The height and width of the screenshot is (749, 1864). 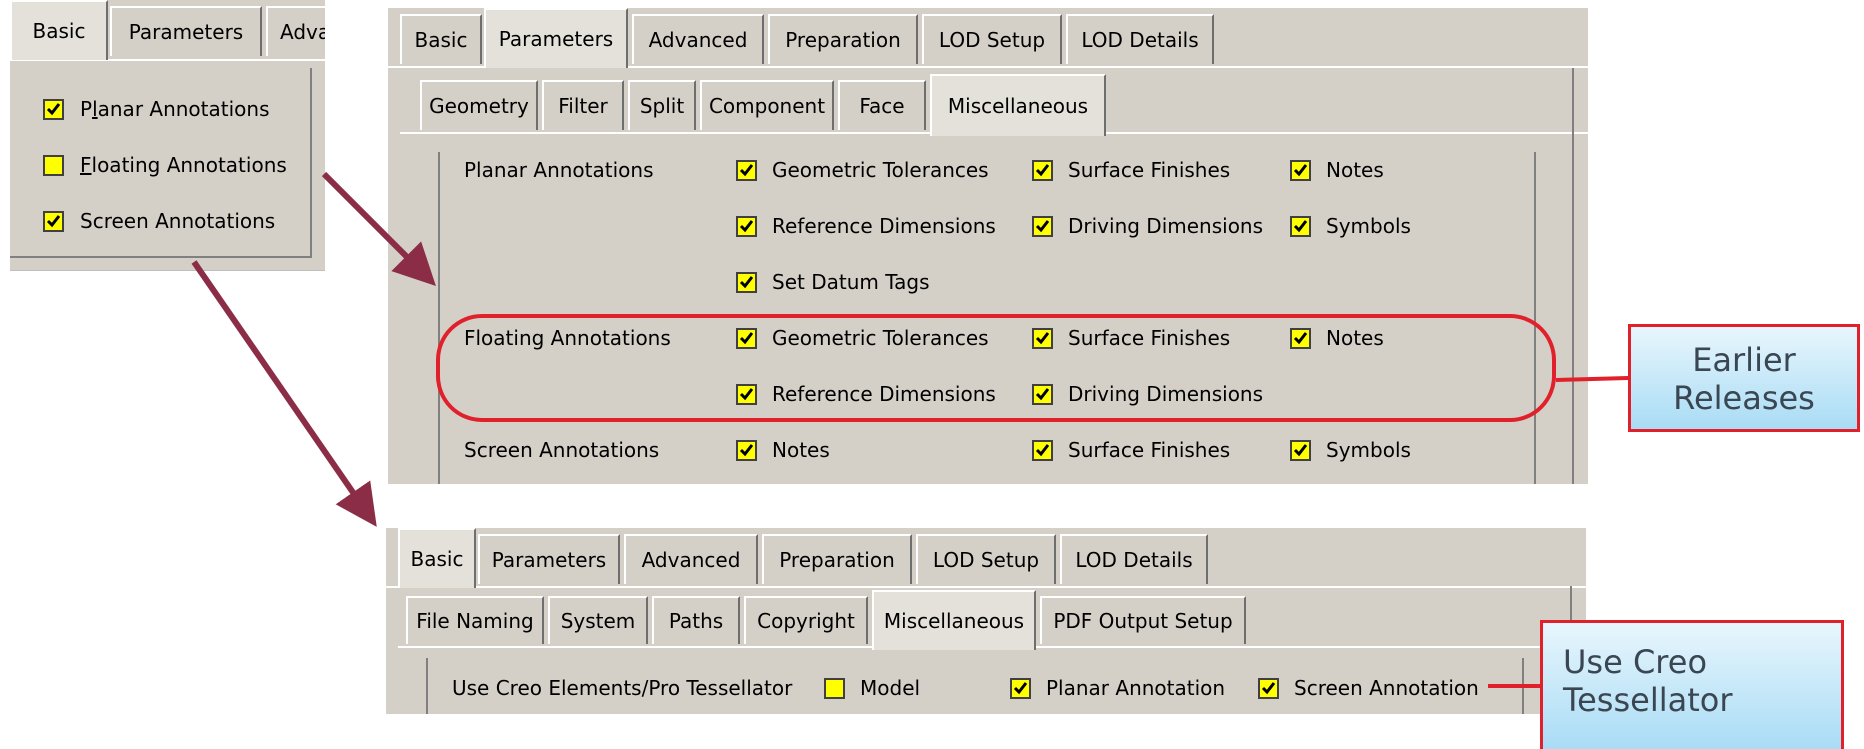 What do you see at coordinates (662, 105) in the screenshot?
I see `subtab-split: Split` at bounding box center [662, 105].